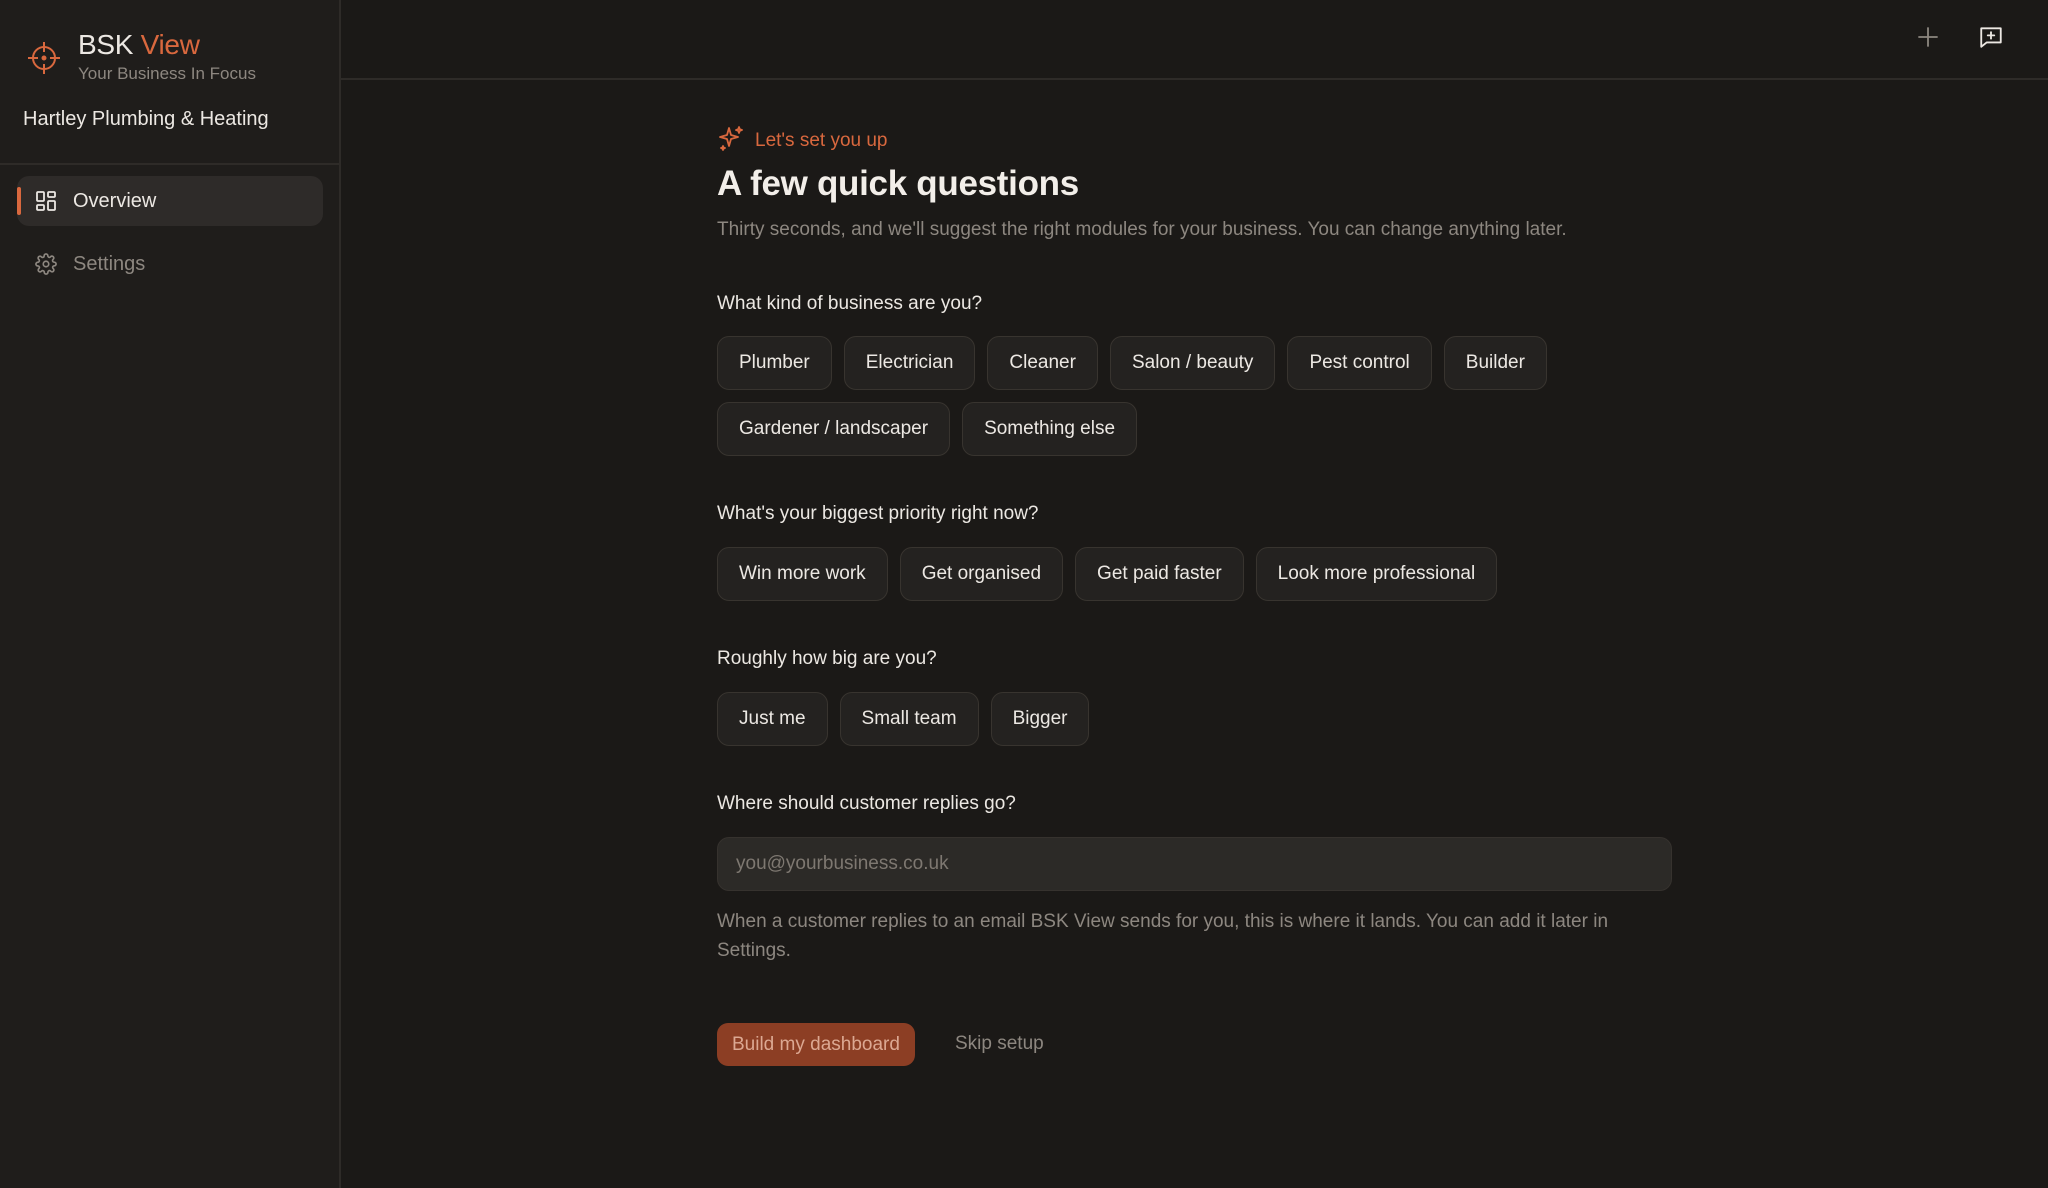  What do you see at coordinates (834, 429) in the screenshot?
I see `option-gardener-landscaper: Gardener / landscaper` at bounding box center [834, 429].